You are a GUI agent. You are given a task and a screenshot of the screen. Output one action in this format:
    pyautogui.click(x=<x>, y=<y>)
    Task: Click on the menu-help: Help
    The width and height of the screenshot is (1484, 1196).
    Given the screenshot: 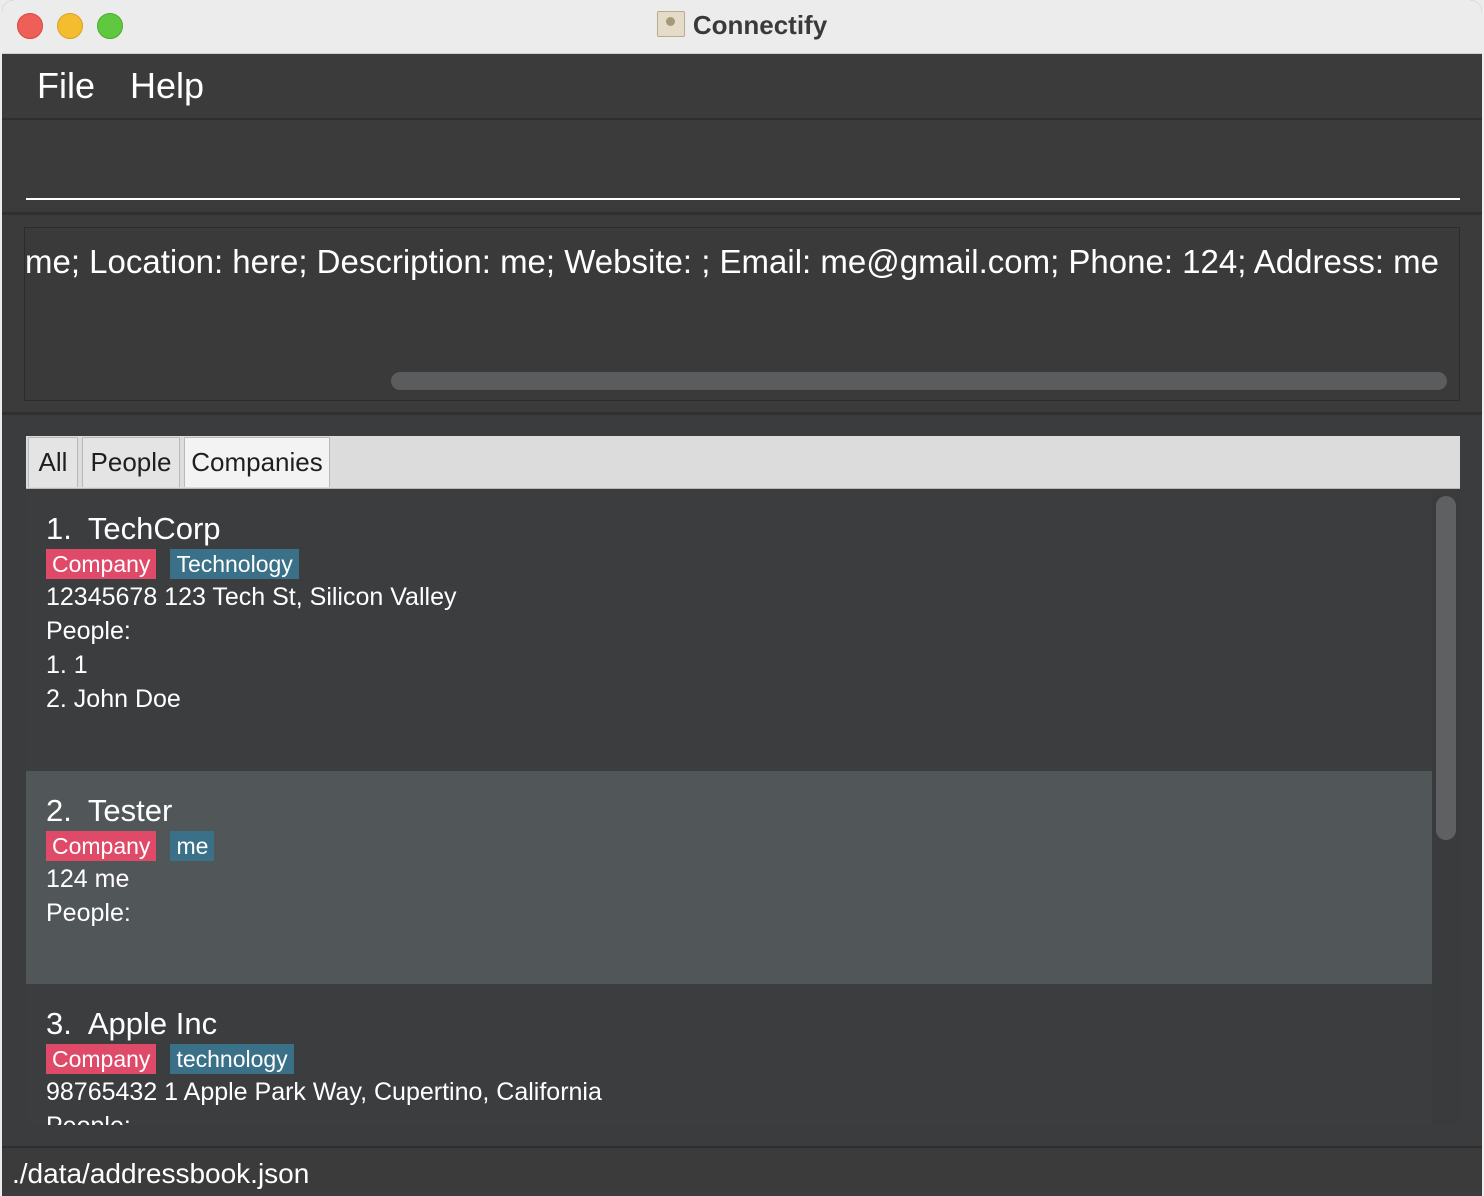 What is the action you would take?
    pyautogui.click(x=167, y=86)
    